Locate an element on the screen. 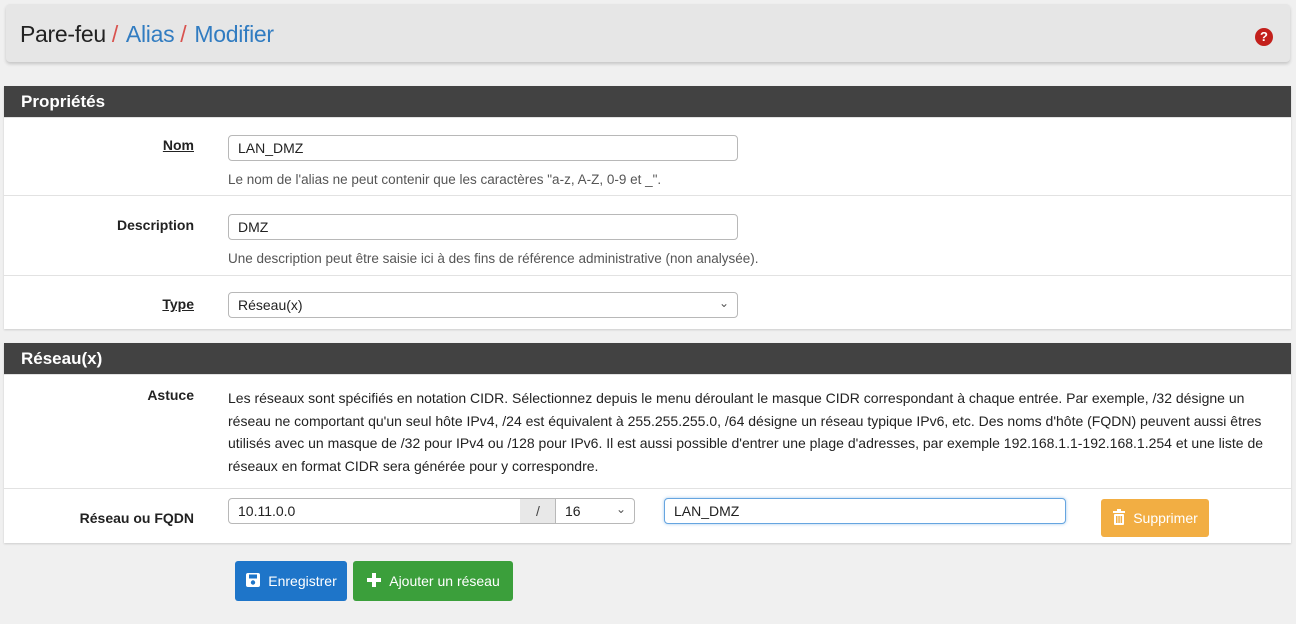 The image size is (1296, 624). type-label: Type is located at coordinates (178, 304).